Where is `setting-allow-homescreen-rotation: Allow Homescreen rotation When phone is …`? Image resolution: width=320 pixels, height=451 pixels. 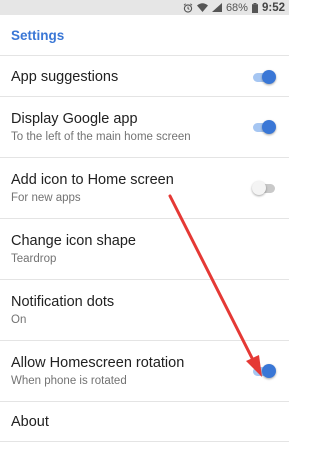 setting-allow-homescreen-rotation: Allow Homescreen rotation When phone is … is located at coordinates (144, 371).